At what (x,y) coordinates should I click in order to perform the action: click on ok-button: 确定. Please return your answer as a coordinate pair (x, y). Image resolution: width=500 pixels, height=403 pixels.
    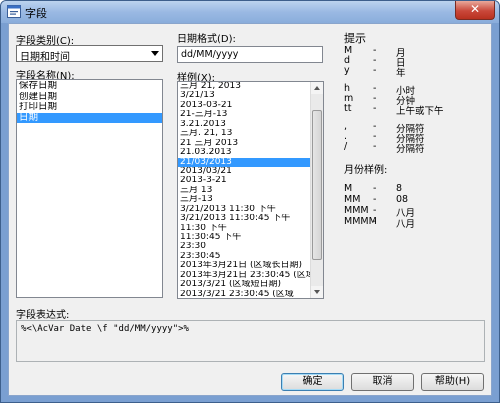
    Looking at the image, I should click on (312, 382).